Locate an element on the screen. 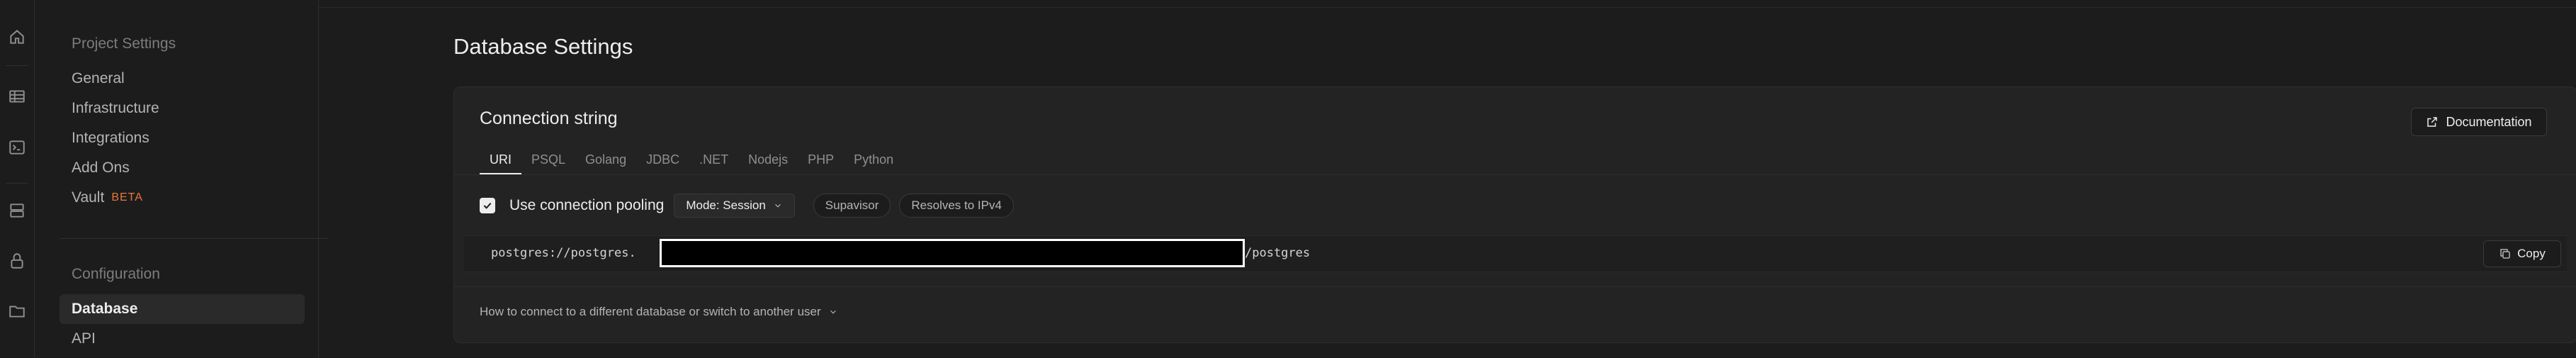  beta-badge: BETA is located at coordinates (127, 197).